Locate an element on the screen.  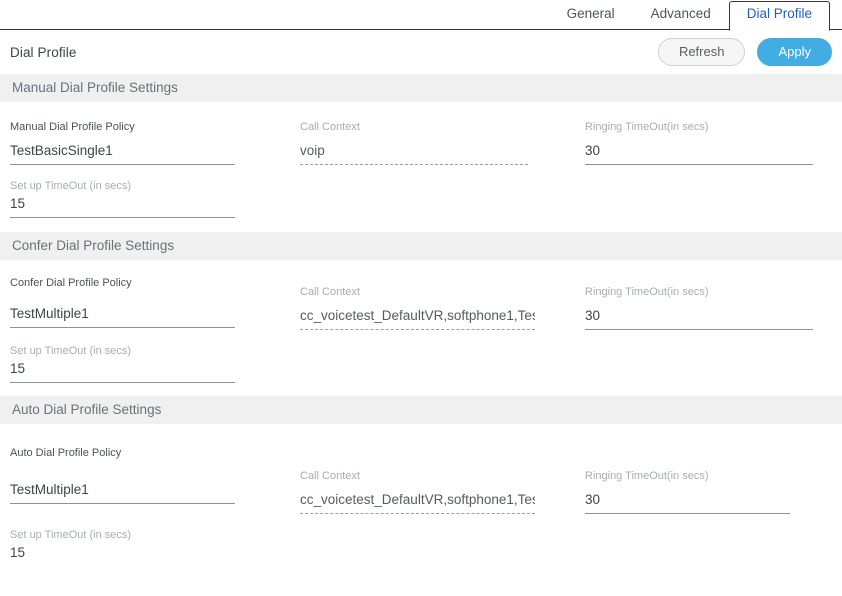
field-group-auto-ringing-timeout: Ringing TimeOut(in secs) 30 is located at coordinates (708, 480).